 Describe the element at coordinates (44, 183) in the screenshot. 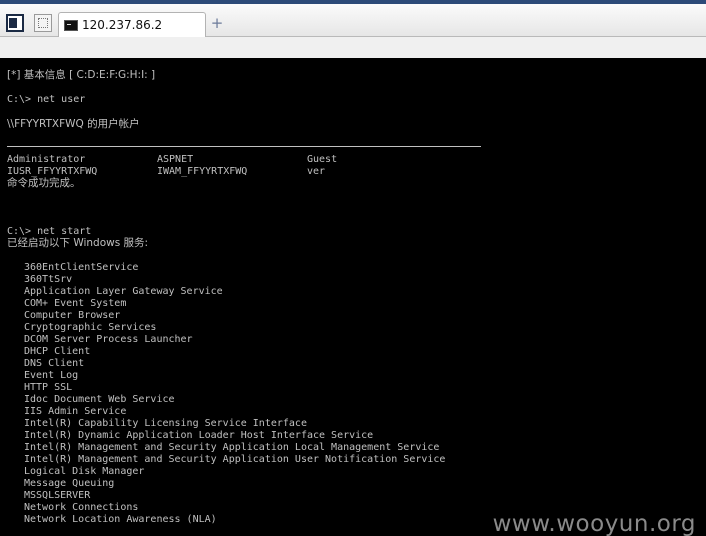

I see `success-message: 命令成功完成。` at that location.